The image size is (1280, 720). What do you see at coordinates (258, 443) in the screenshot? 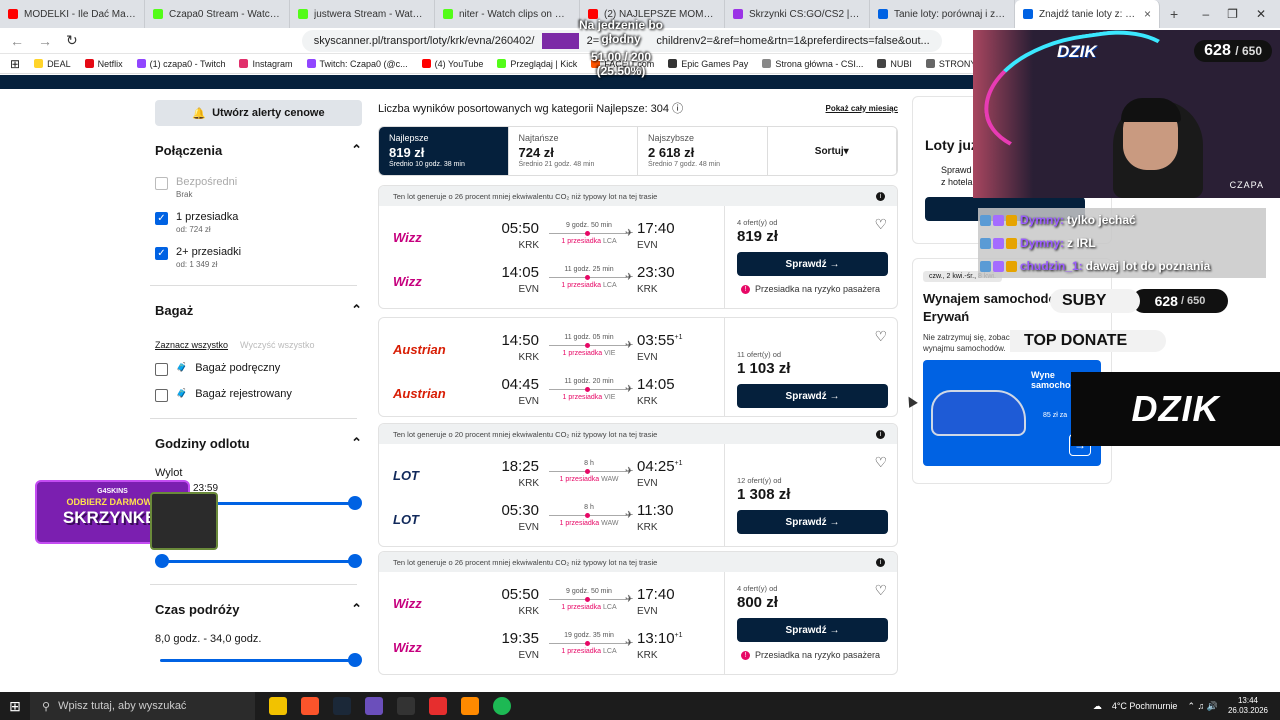
I see `departure-header: Godziny odlotu ⌃` at bounding box center [258, 443].